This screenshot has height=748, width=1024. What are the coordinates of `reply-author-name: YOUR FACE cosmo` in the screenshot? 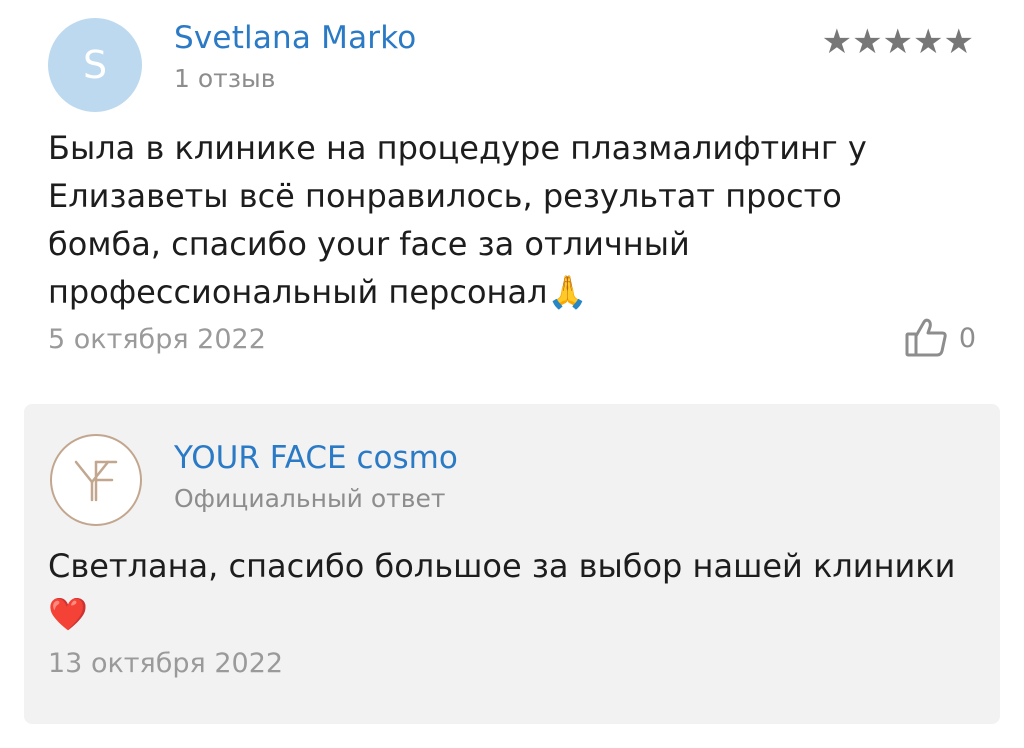 It's located at (316, 458).